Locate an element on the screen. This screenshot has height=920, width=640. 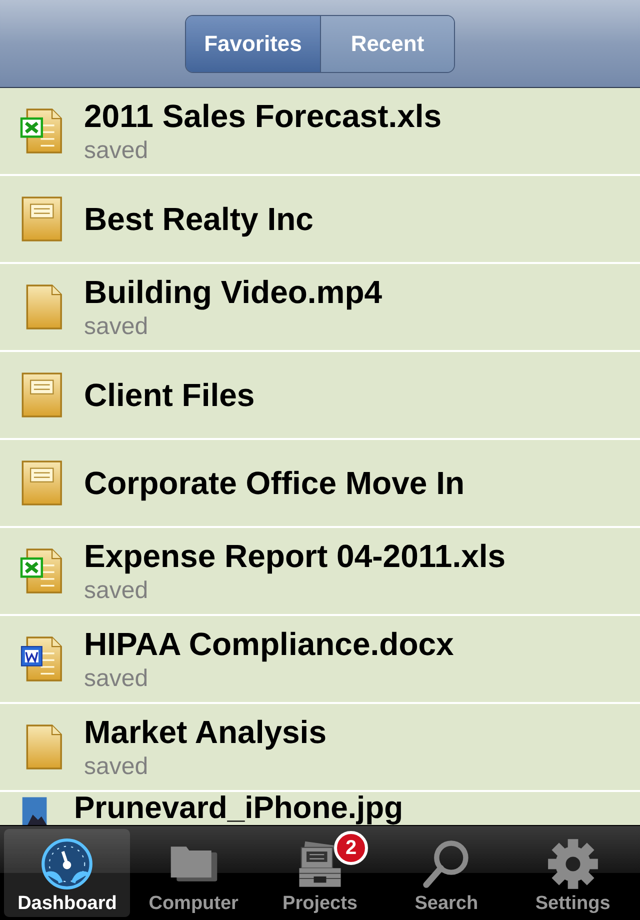
count-badge: 2 is located at coordinates (351, 848).